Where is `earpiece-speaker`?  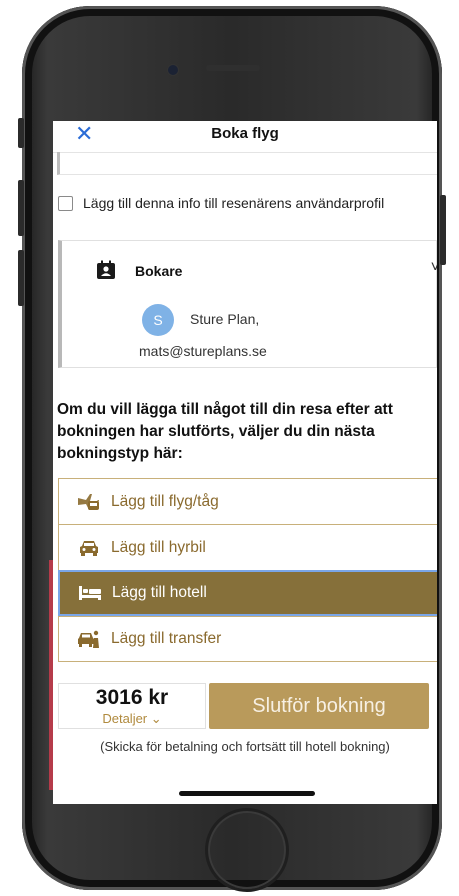 earpiece-speaker is located at coordinates (233, 68).